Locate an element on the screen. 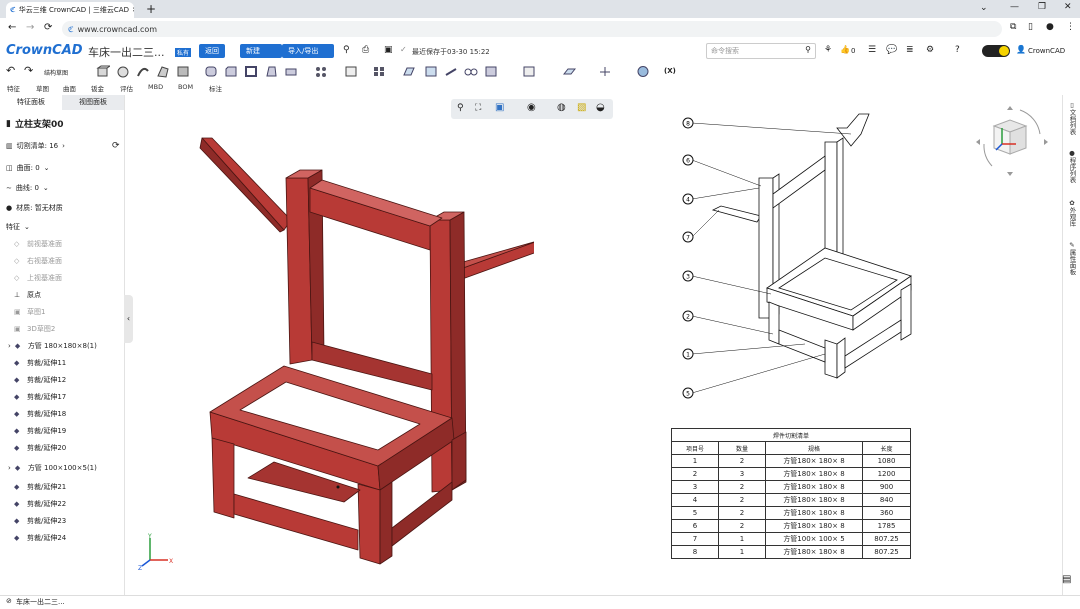 The image size is (1080, 609). new-button: 新建 is located at coordinates (261, 51).